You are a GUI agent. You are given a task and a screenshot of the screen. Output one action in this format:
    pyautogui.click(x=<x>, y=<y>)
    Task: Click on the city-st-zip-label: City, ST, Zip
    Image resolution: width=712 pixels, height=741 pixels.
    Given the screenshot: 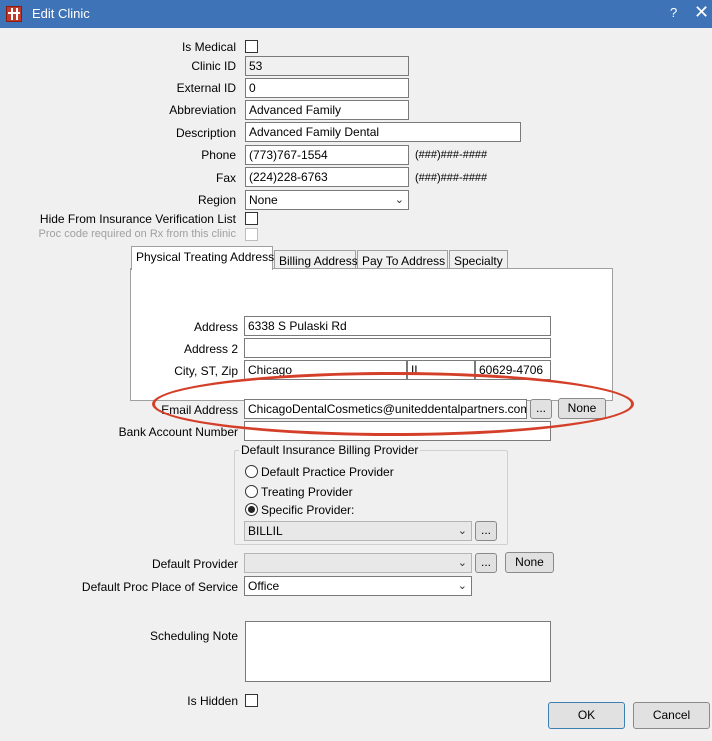 What is the action you would take?
    pyautogui.click(x=206, y=371)
    